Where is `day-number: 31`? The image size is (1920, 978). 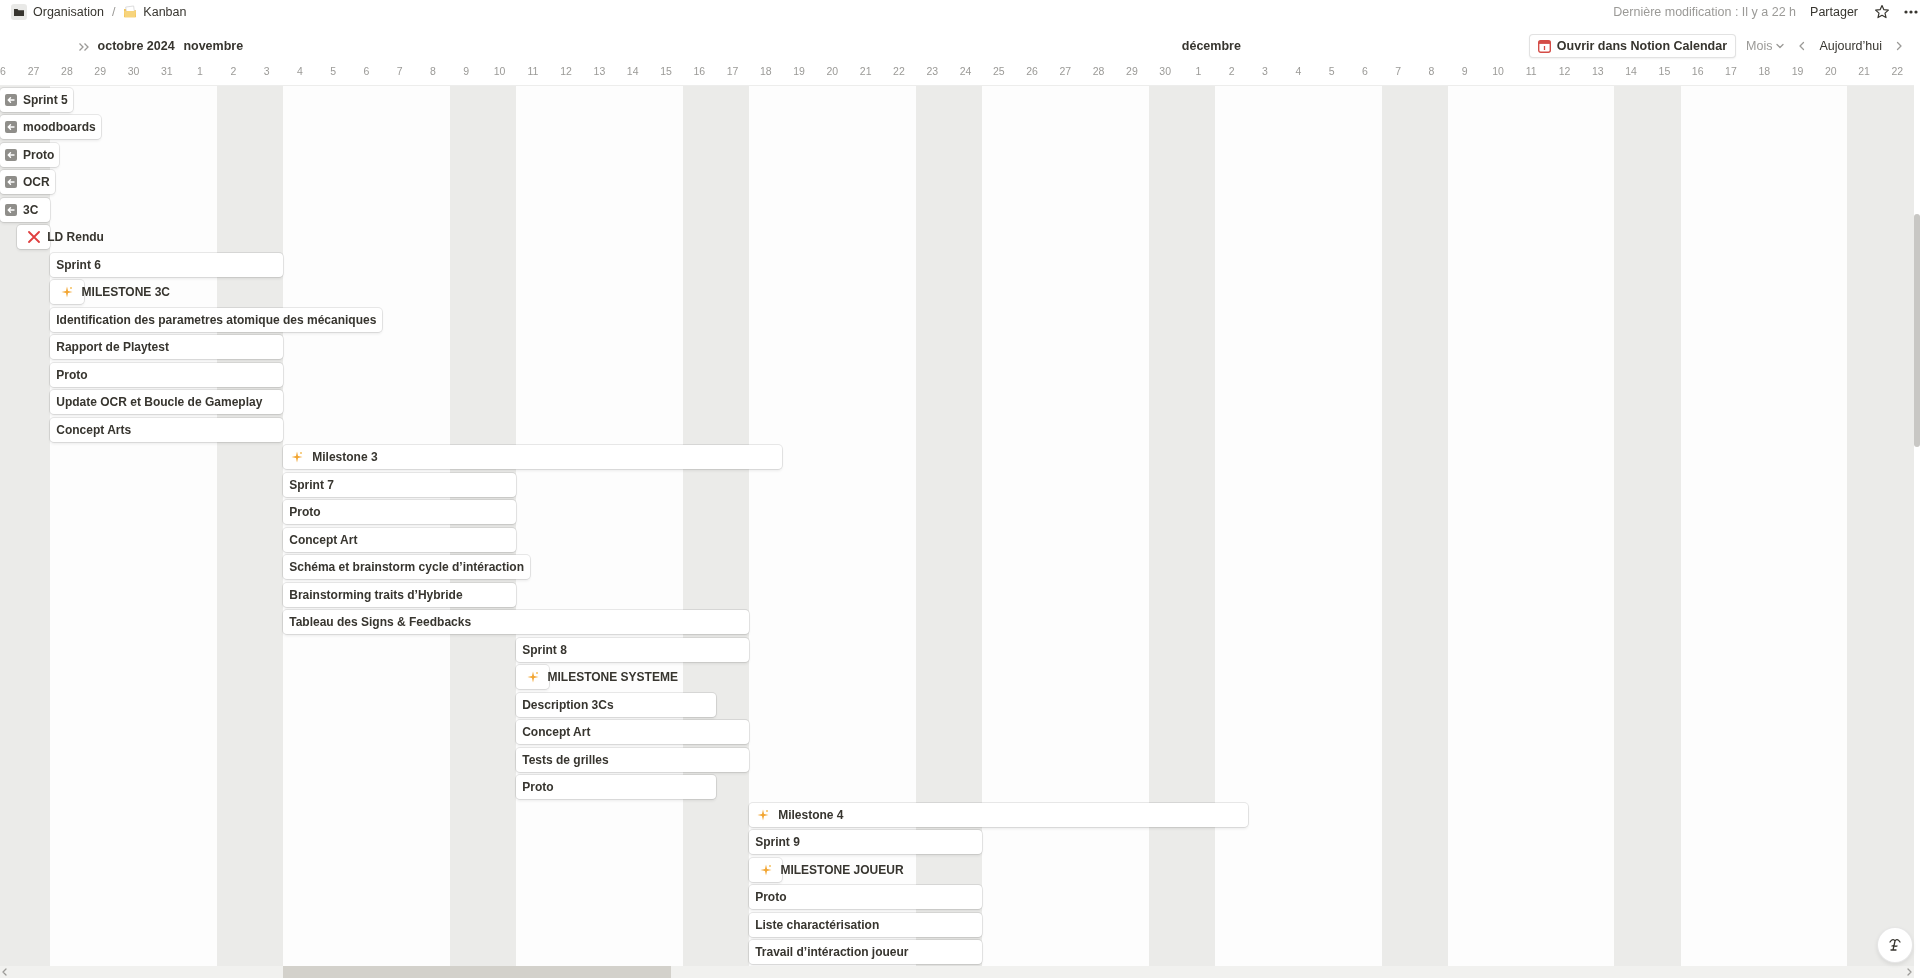
day-number: 31 is located at coordinates (166, 71).